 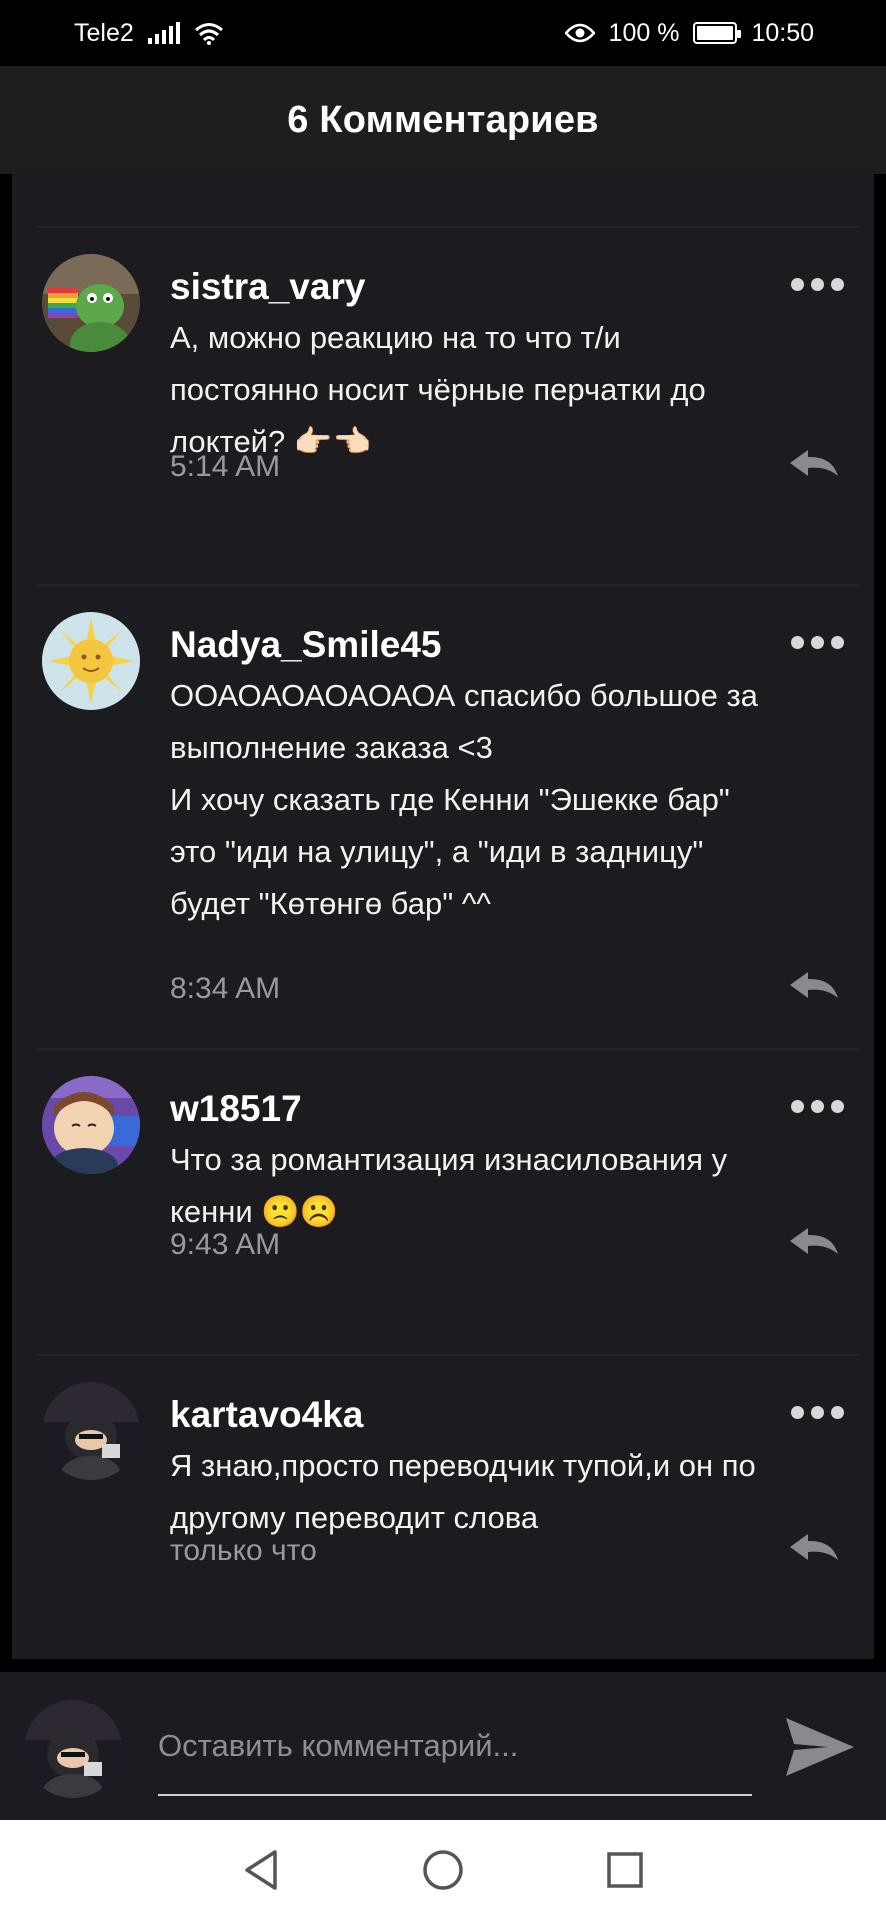 What do you see at coordinates (163, 33) in the screenshot?
I see `signal-icon` at bounding box center [163, 33].